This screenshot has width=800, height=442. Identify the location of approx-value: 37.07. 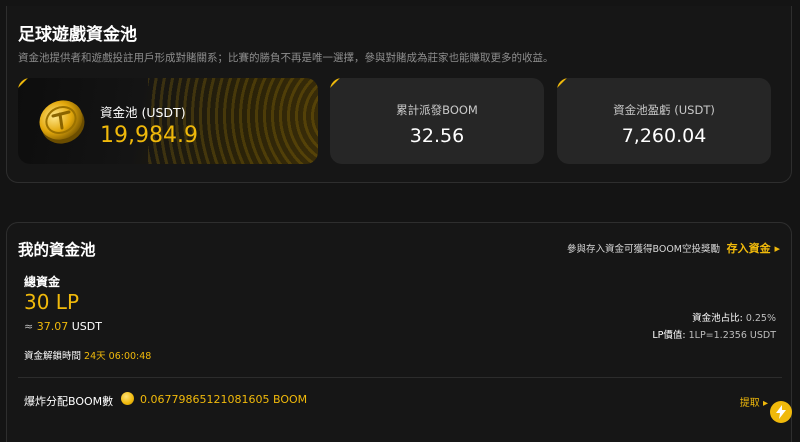
(52, 326).